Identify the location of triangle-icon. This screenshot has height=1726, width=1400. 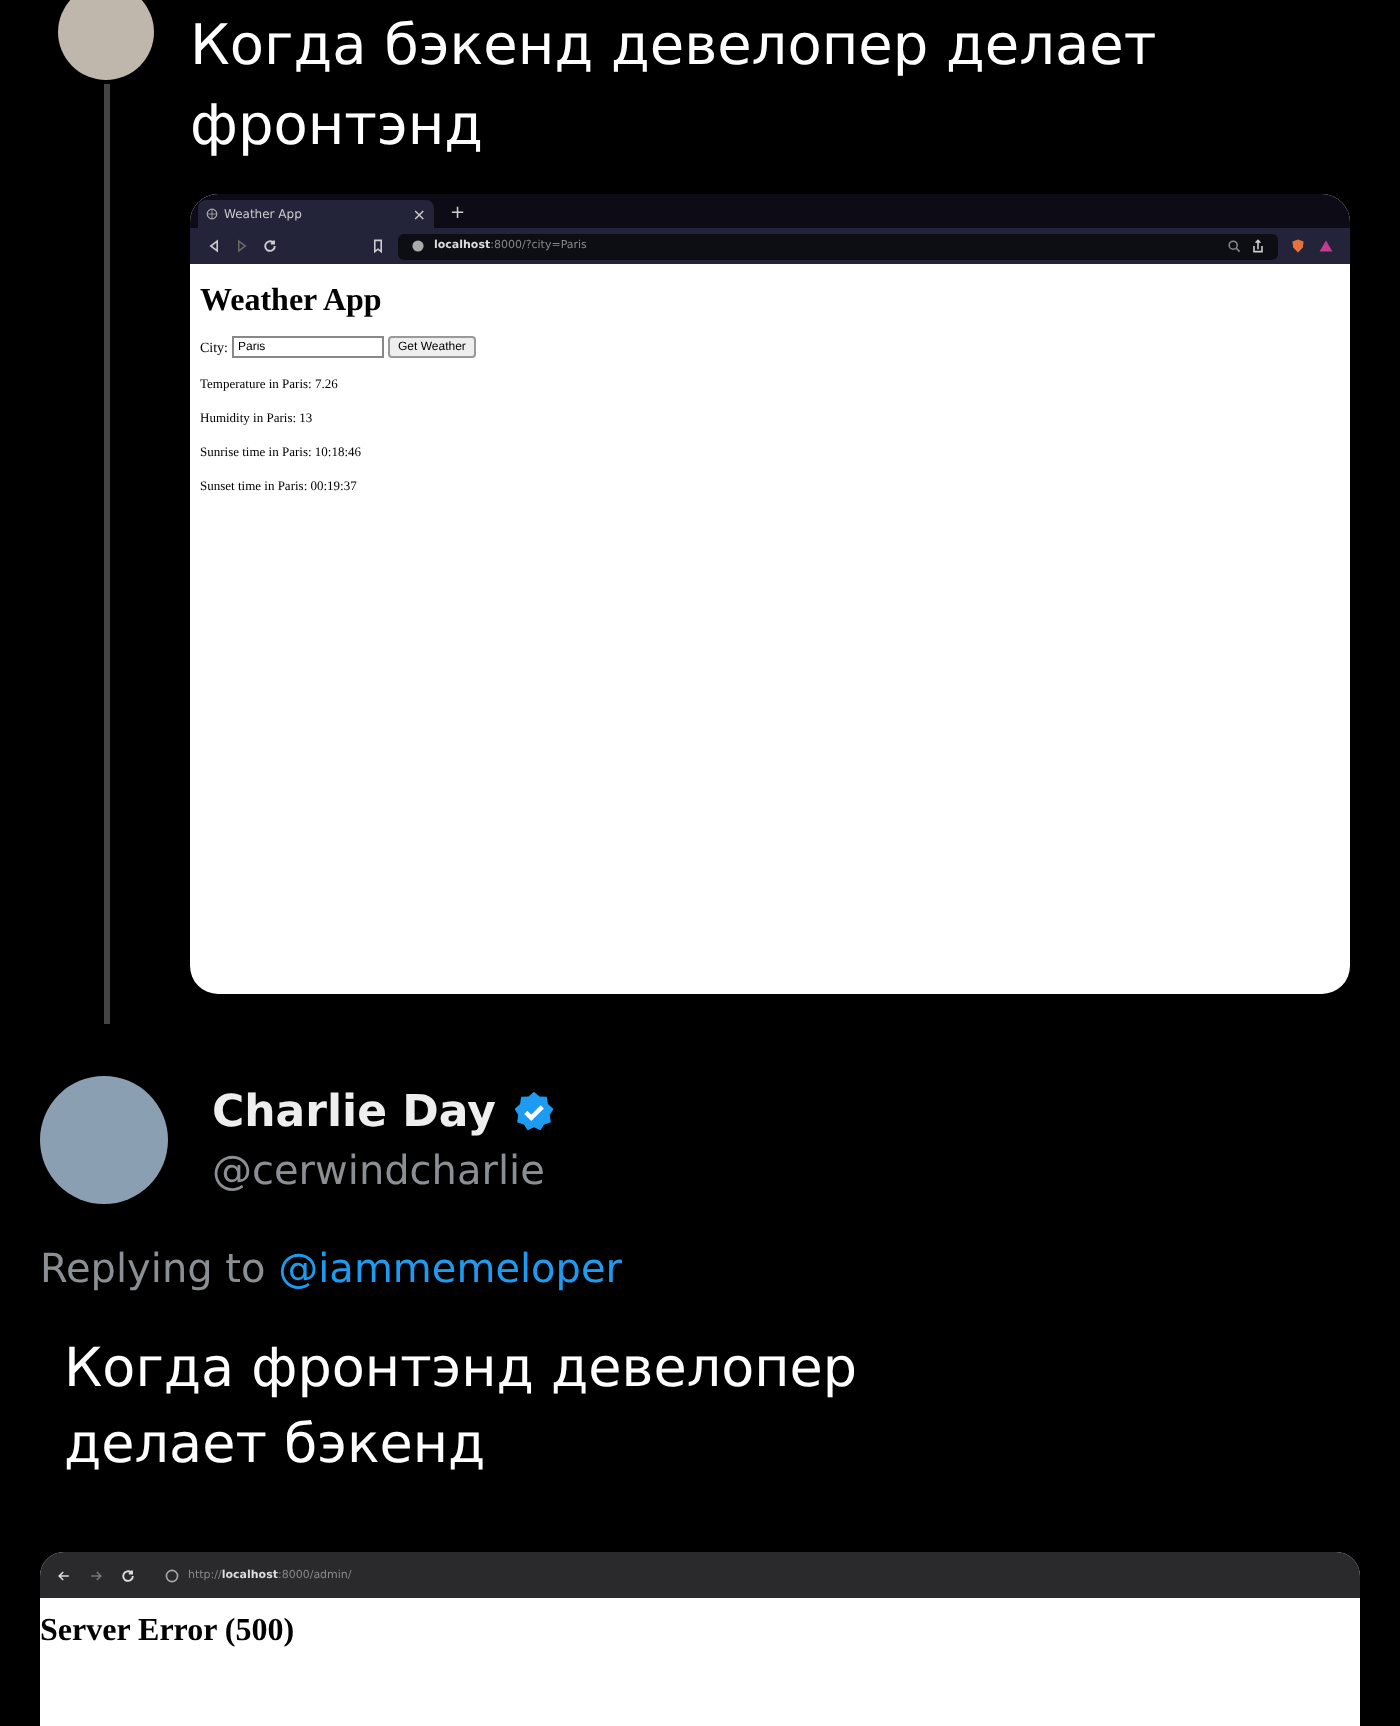
(1326, 246).